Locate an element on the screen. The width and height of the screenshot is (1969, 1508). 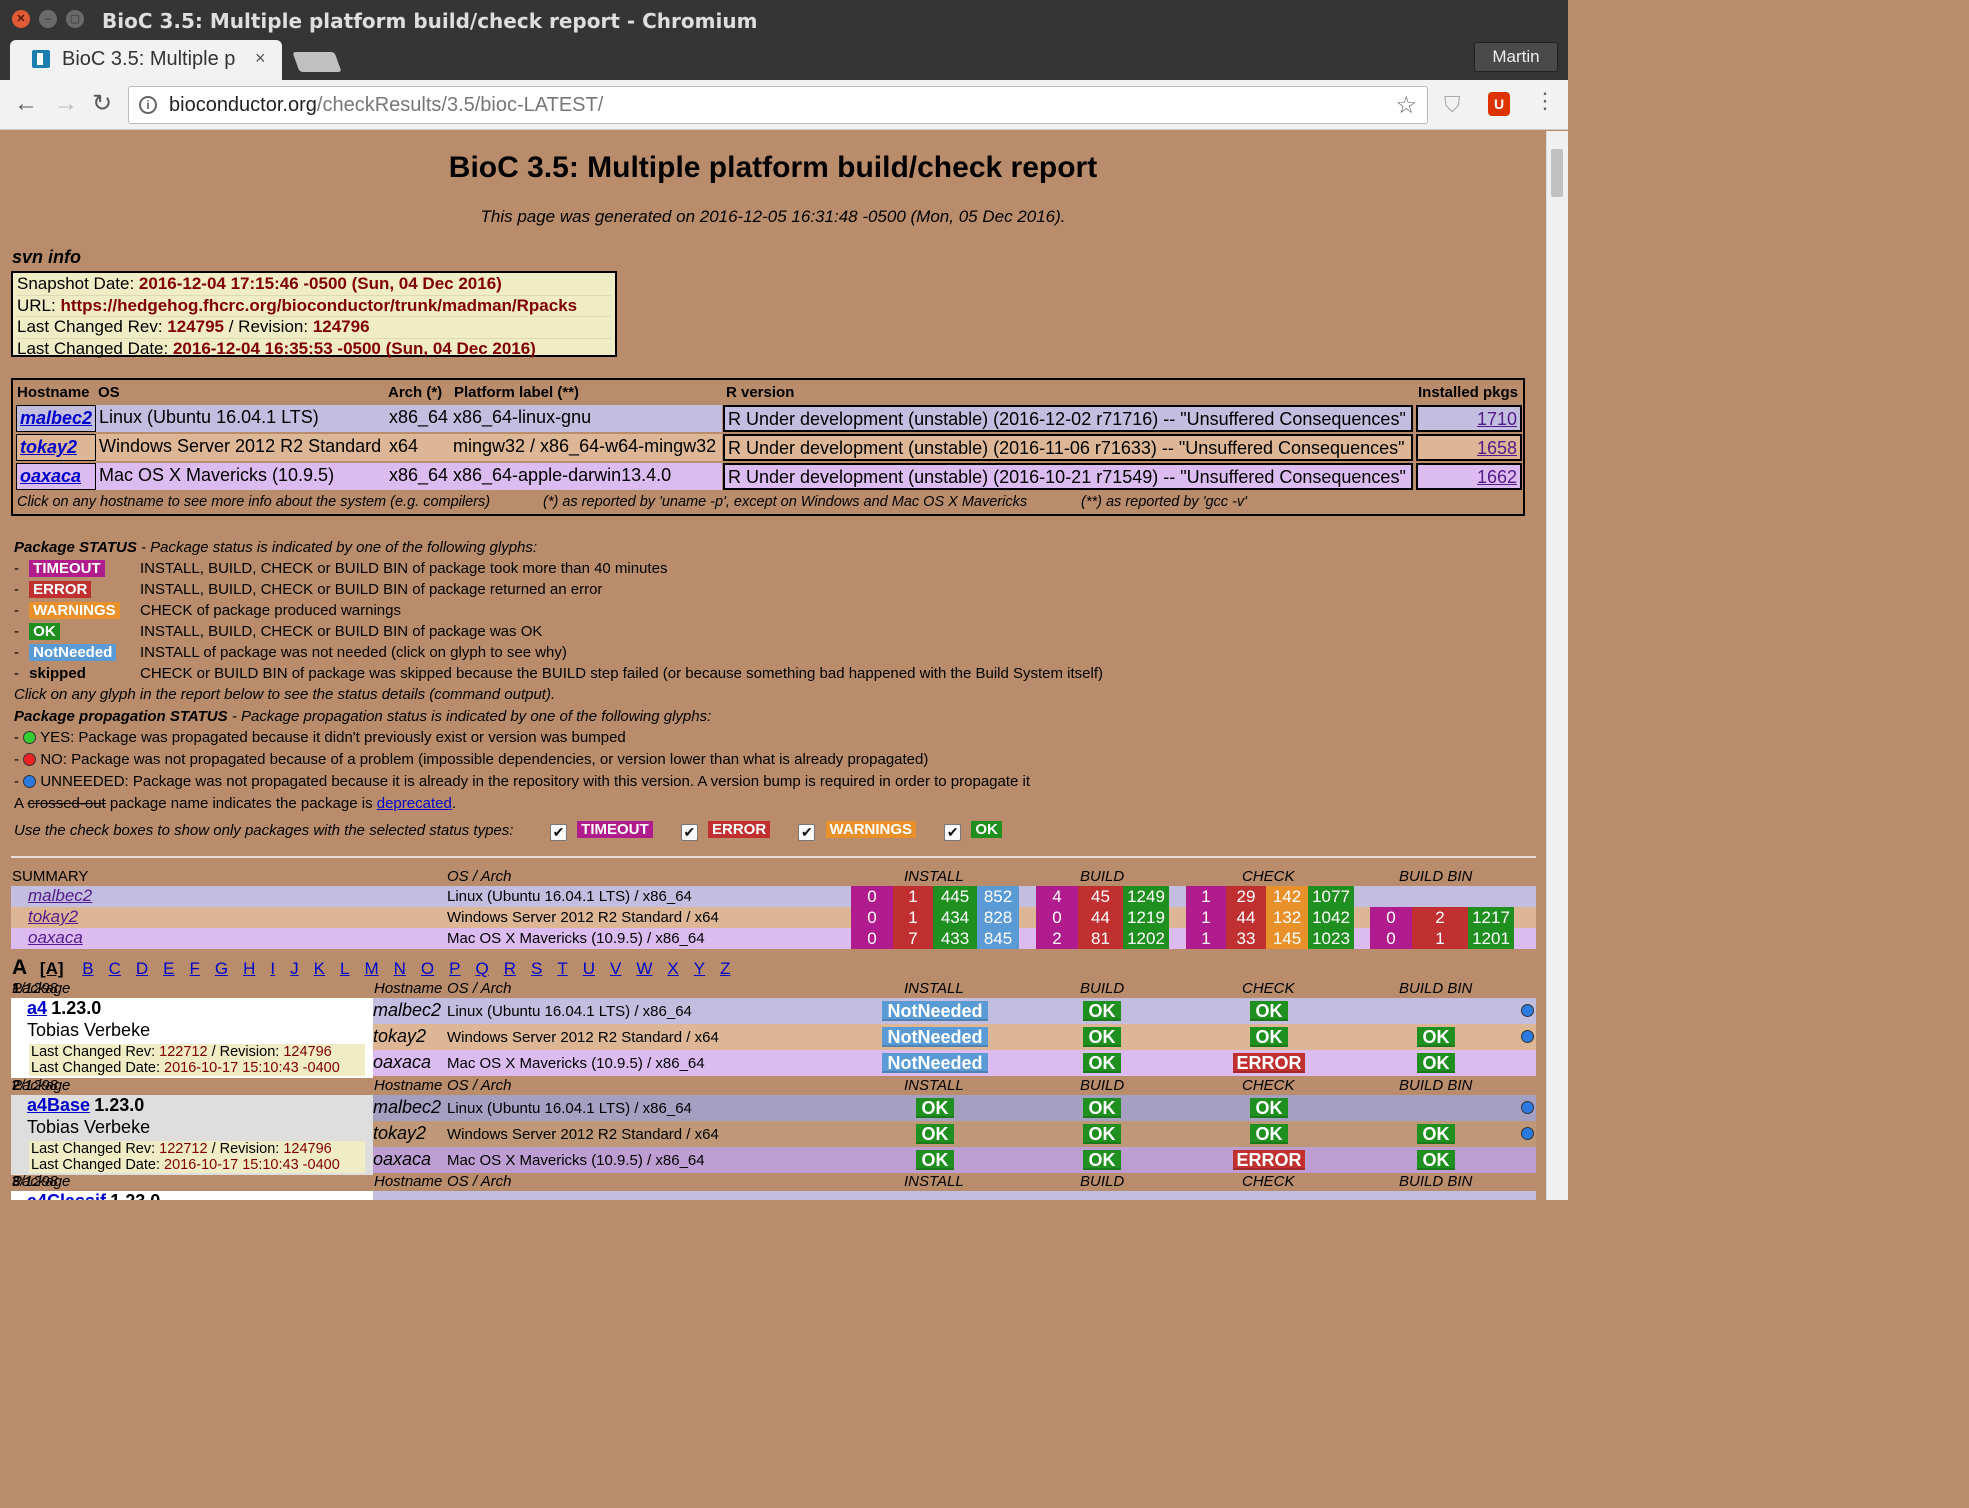
deprecated-link: deprecated is located at coordinates (414, 803).